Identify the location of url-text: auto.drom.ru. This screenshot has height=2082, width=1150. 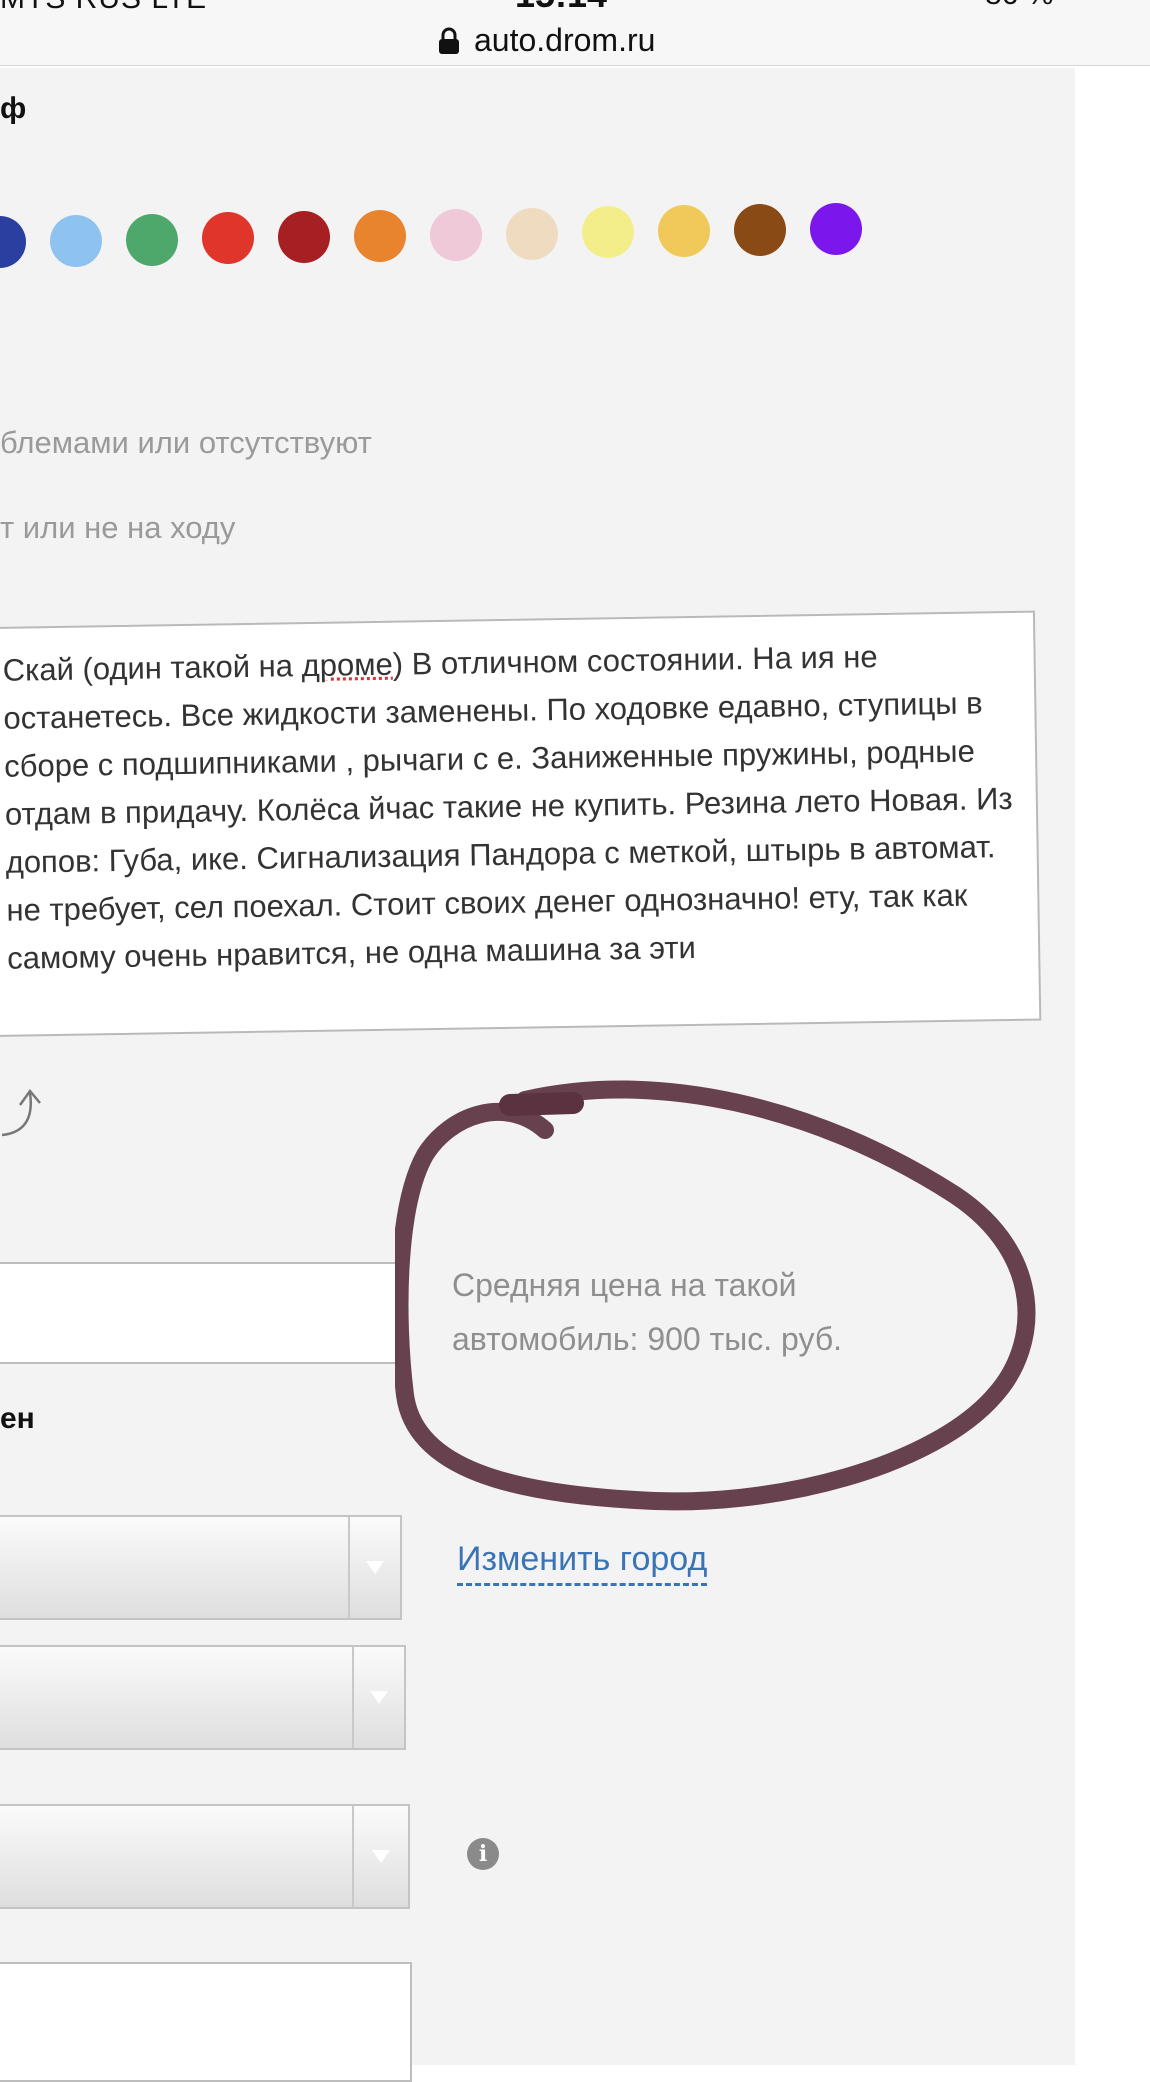
(564, 40).